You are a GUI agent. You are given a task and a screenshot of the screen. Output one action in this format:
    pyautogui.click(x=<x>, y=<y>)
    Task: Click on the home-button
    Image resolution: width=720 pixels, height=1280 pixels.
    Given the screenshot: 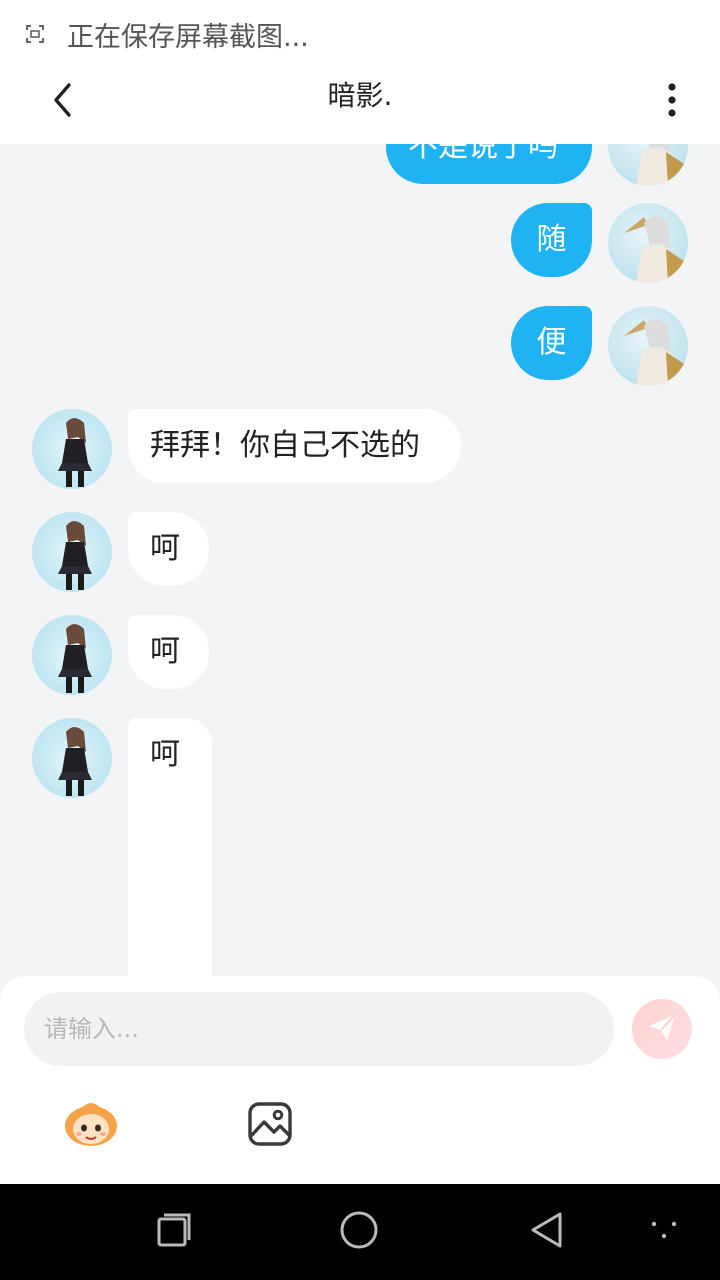 What is the action you would take?
    pyautogui.click(x=359, y=1232)
    